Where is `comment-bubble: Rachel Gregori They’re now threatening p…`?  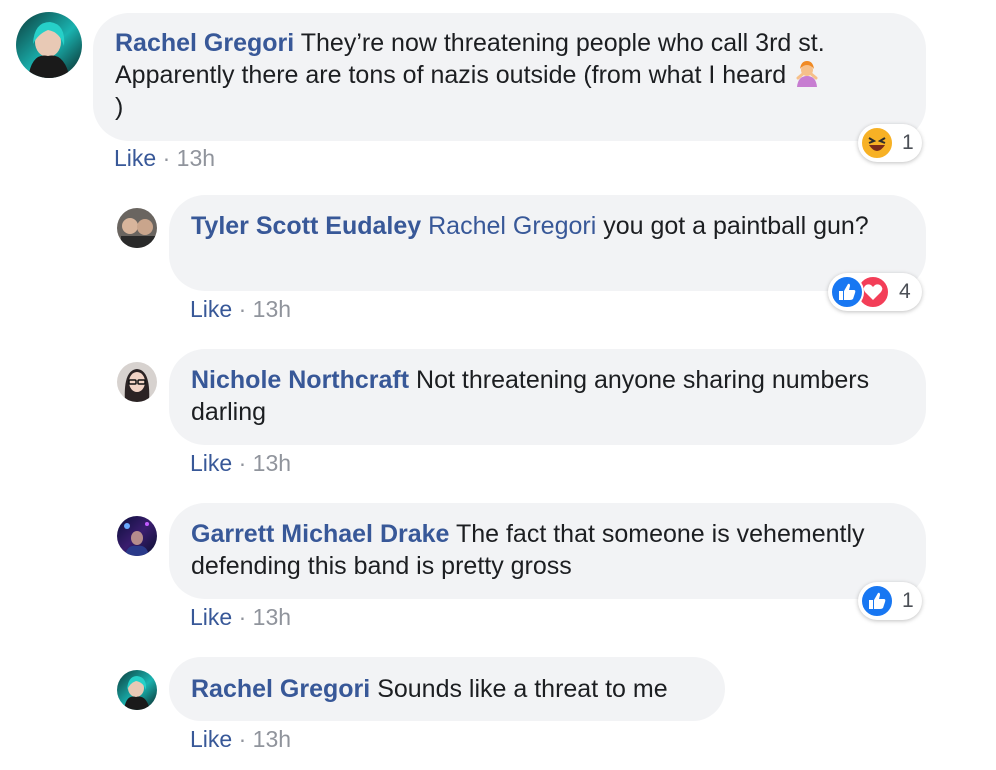
comment-bubble: Rachel Gregori They’re now threatening p… is located at coordinates (509, 77).